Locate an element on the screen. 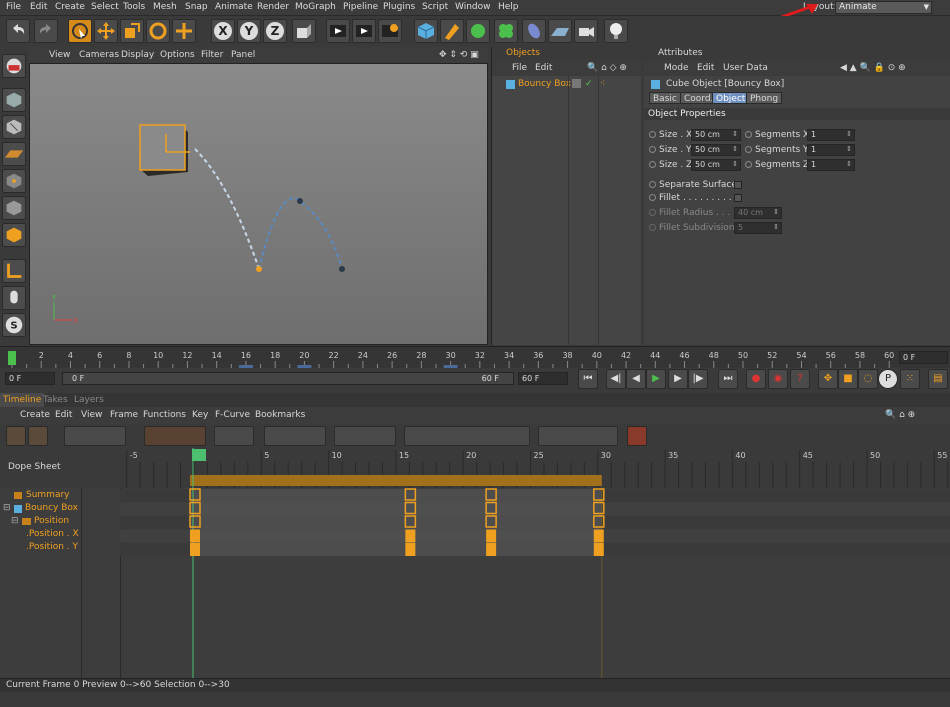 The image size is (950, 707). end-frame-field: 60 F is located at coordinates (543, 378).